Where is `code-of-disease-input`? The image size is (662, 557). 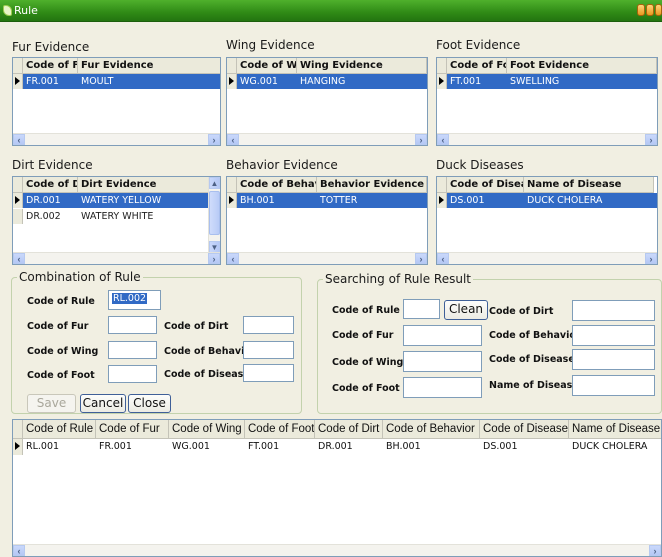 code-of-disease-input is located at coordinates (268, 373).